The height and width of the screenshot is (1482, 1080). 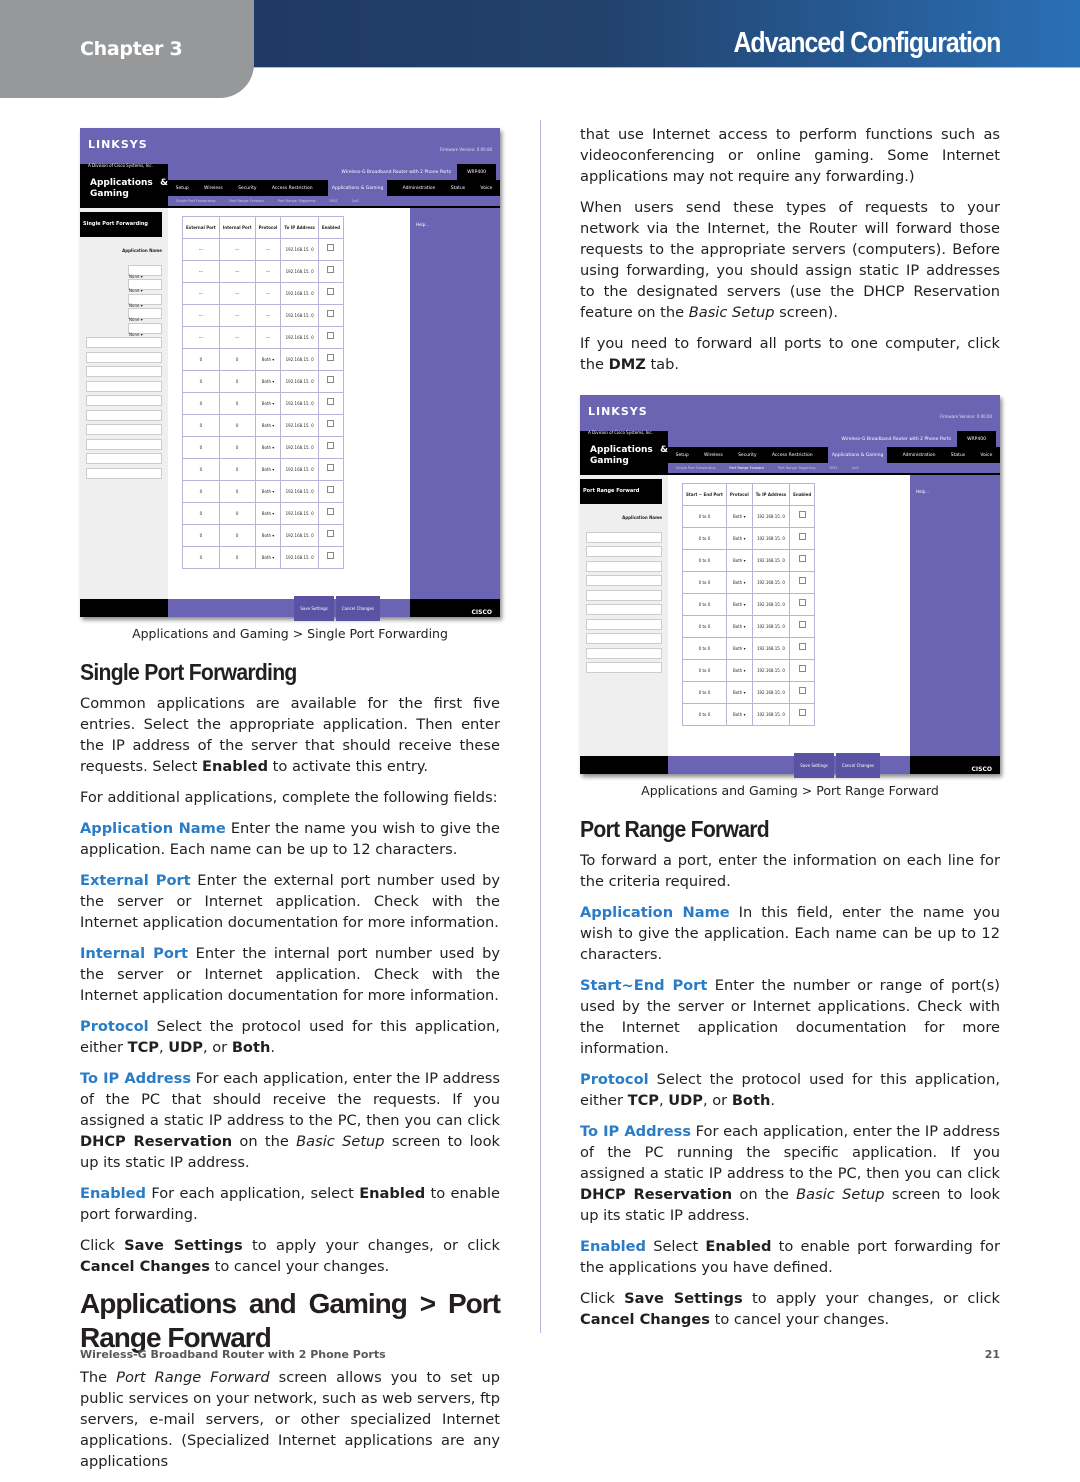 What do you see at coordinates (195, 201) in the screenshot?
I see `subtab-single-port: Single Port Forwarding` at bounding box center [195, 201].